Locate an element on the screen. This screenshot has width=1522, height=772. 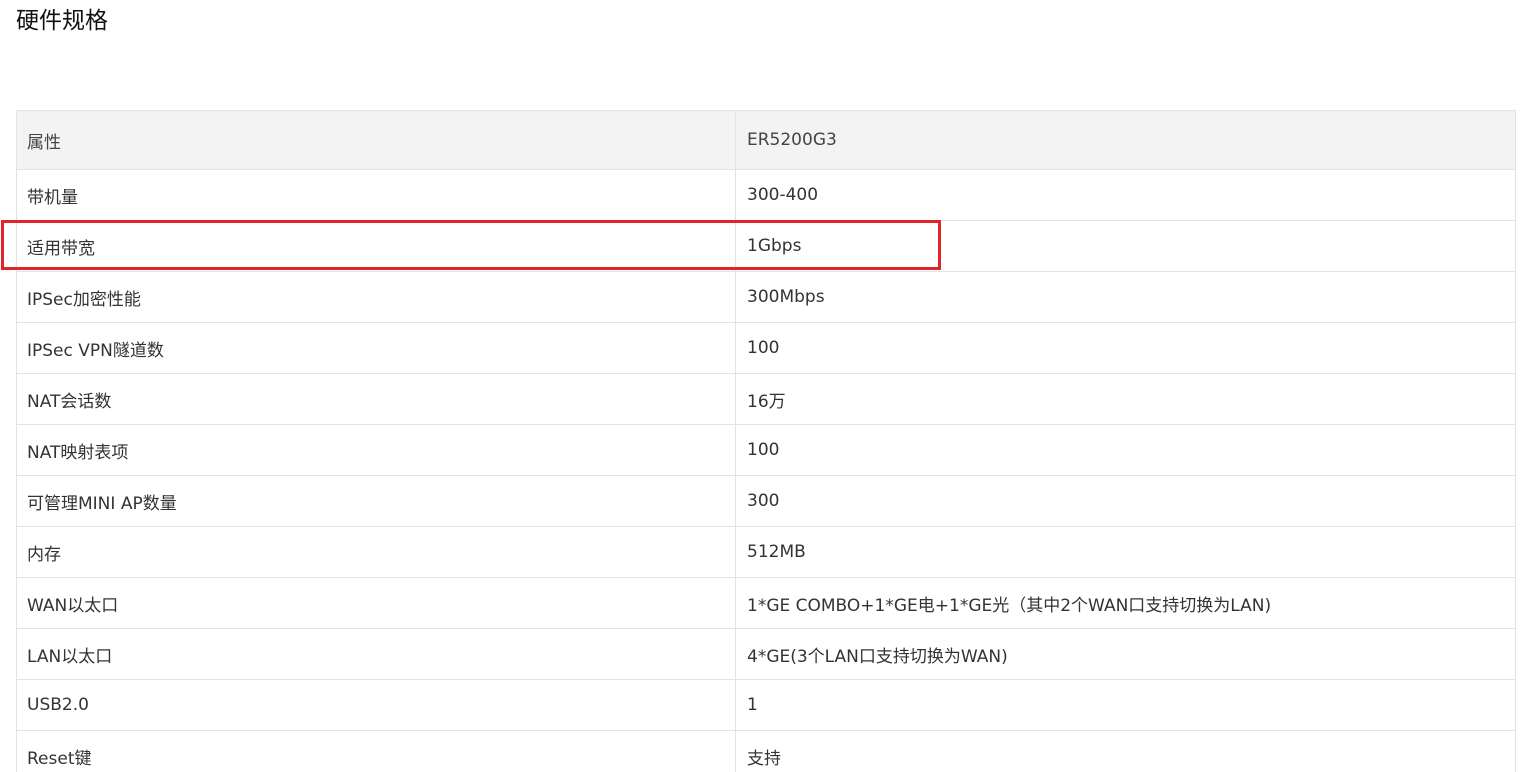
table-row-highlighted: 适用带宽 1Gbps is located at coordinates (766, 246).